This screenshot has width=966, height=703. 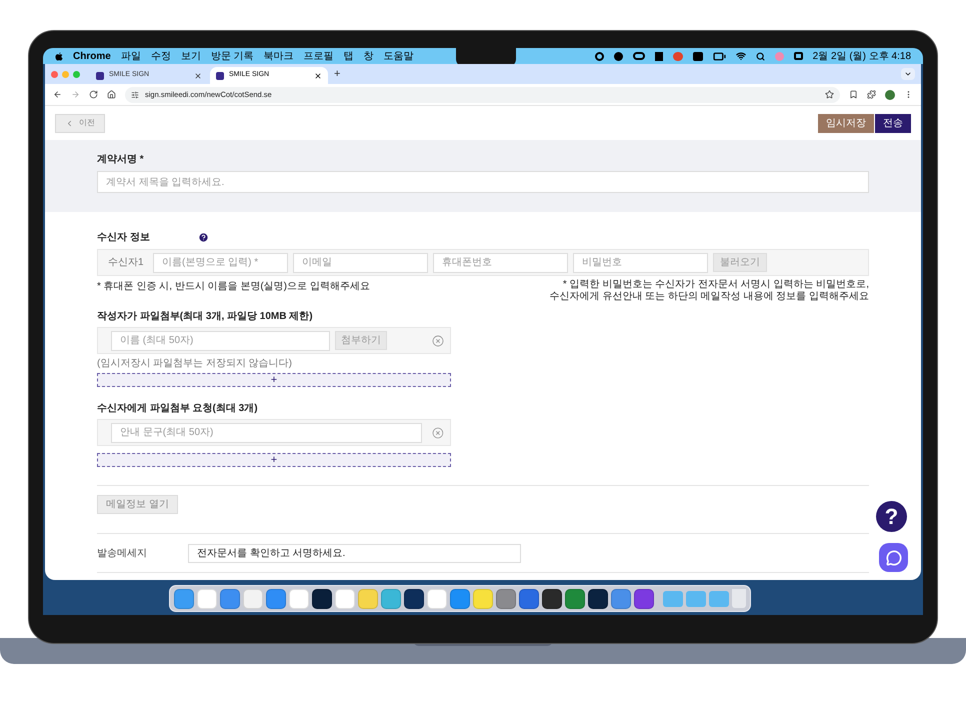 I want to click on site-settings-icon, so click(x=135, y=94).